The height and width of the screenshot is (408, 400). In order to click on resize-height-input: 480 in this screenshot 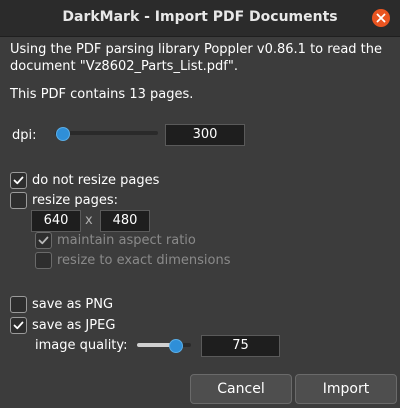, I will do `click(125, 221)`.